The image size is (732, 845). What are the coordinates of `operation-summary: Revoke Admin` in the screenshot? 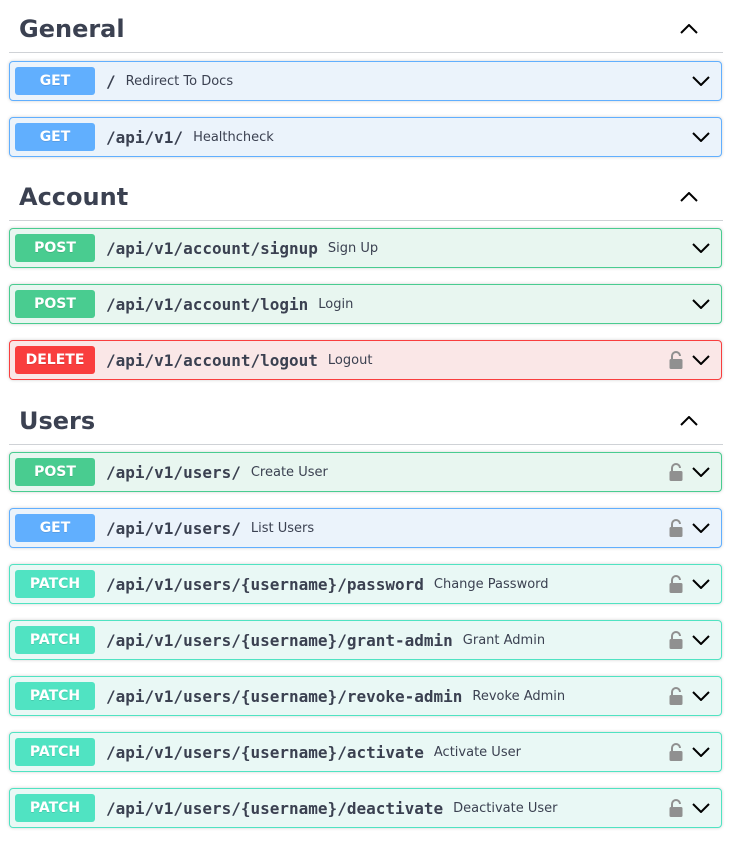 It's located at (519, 696).